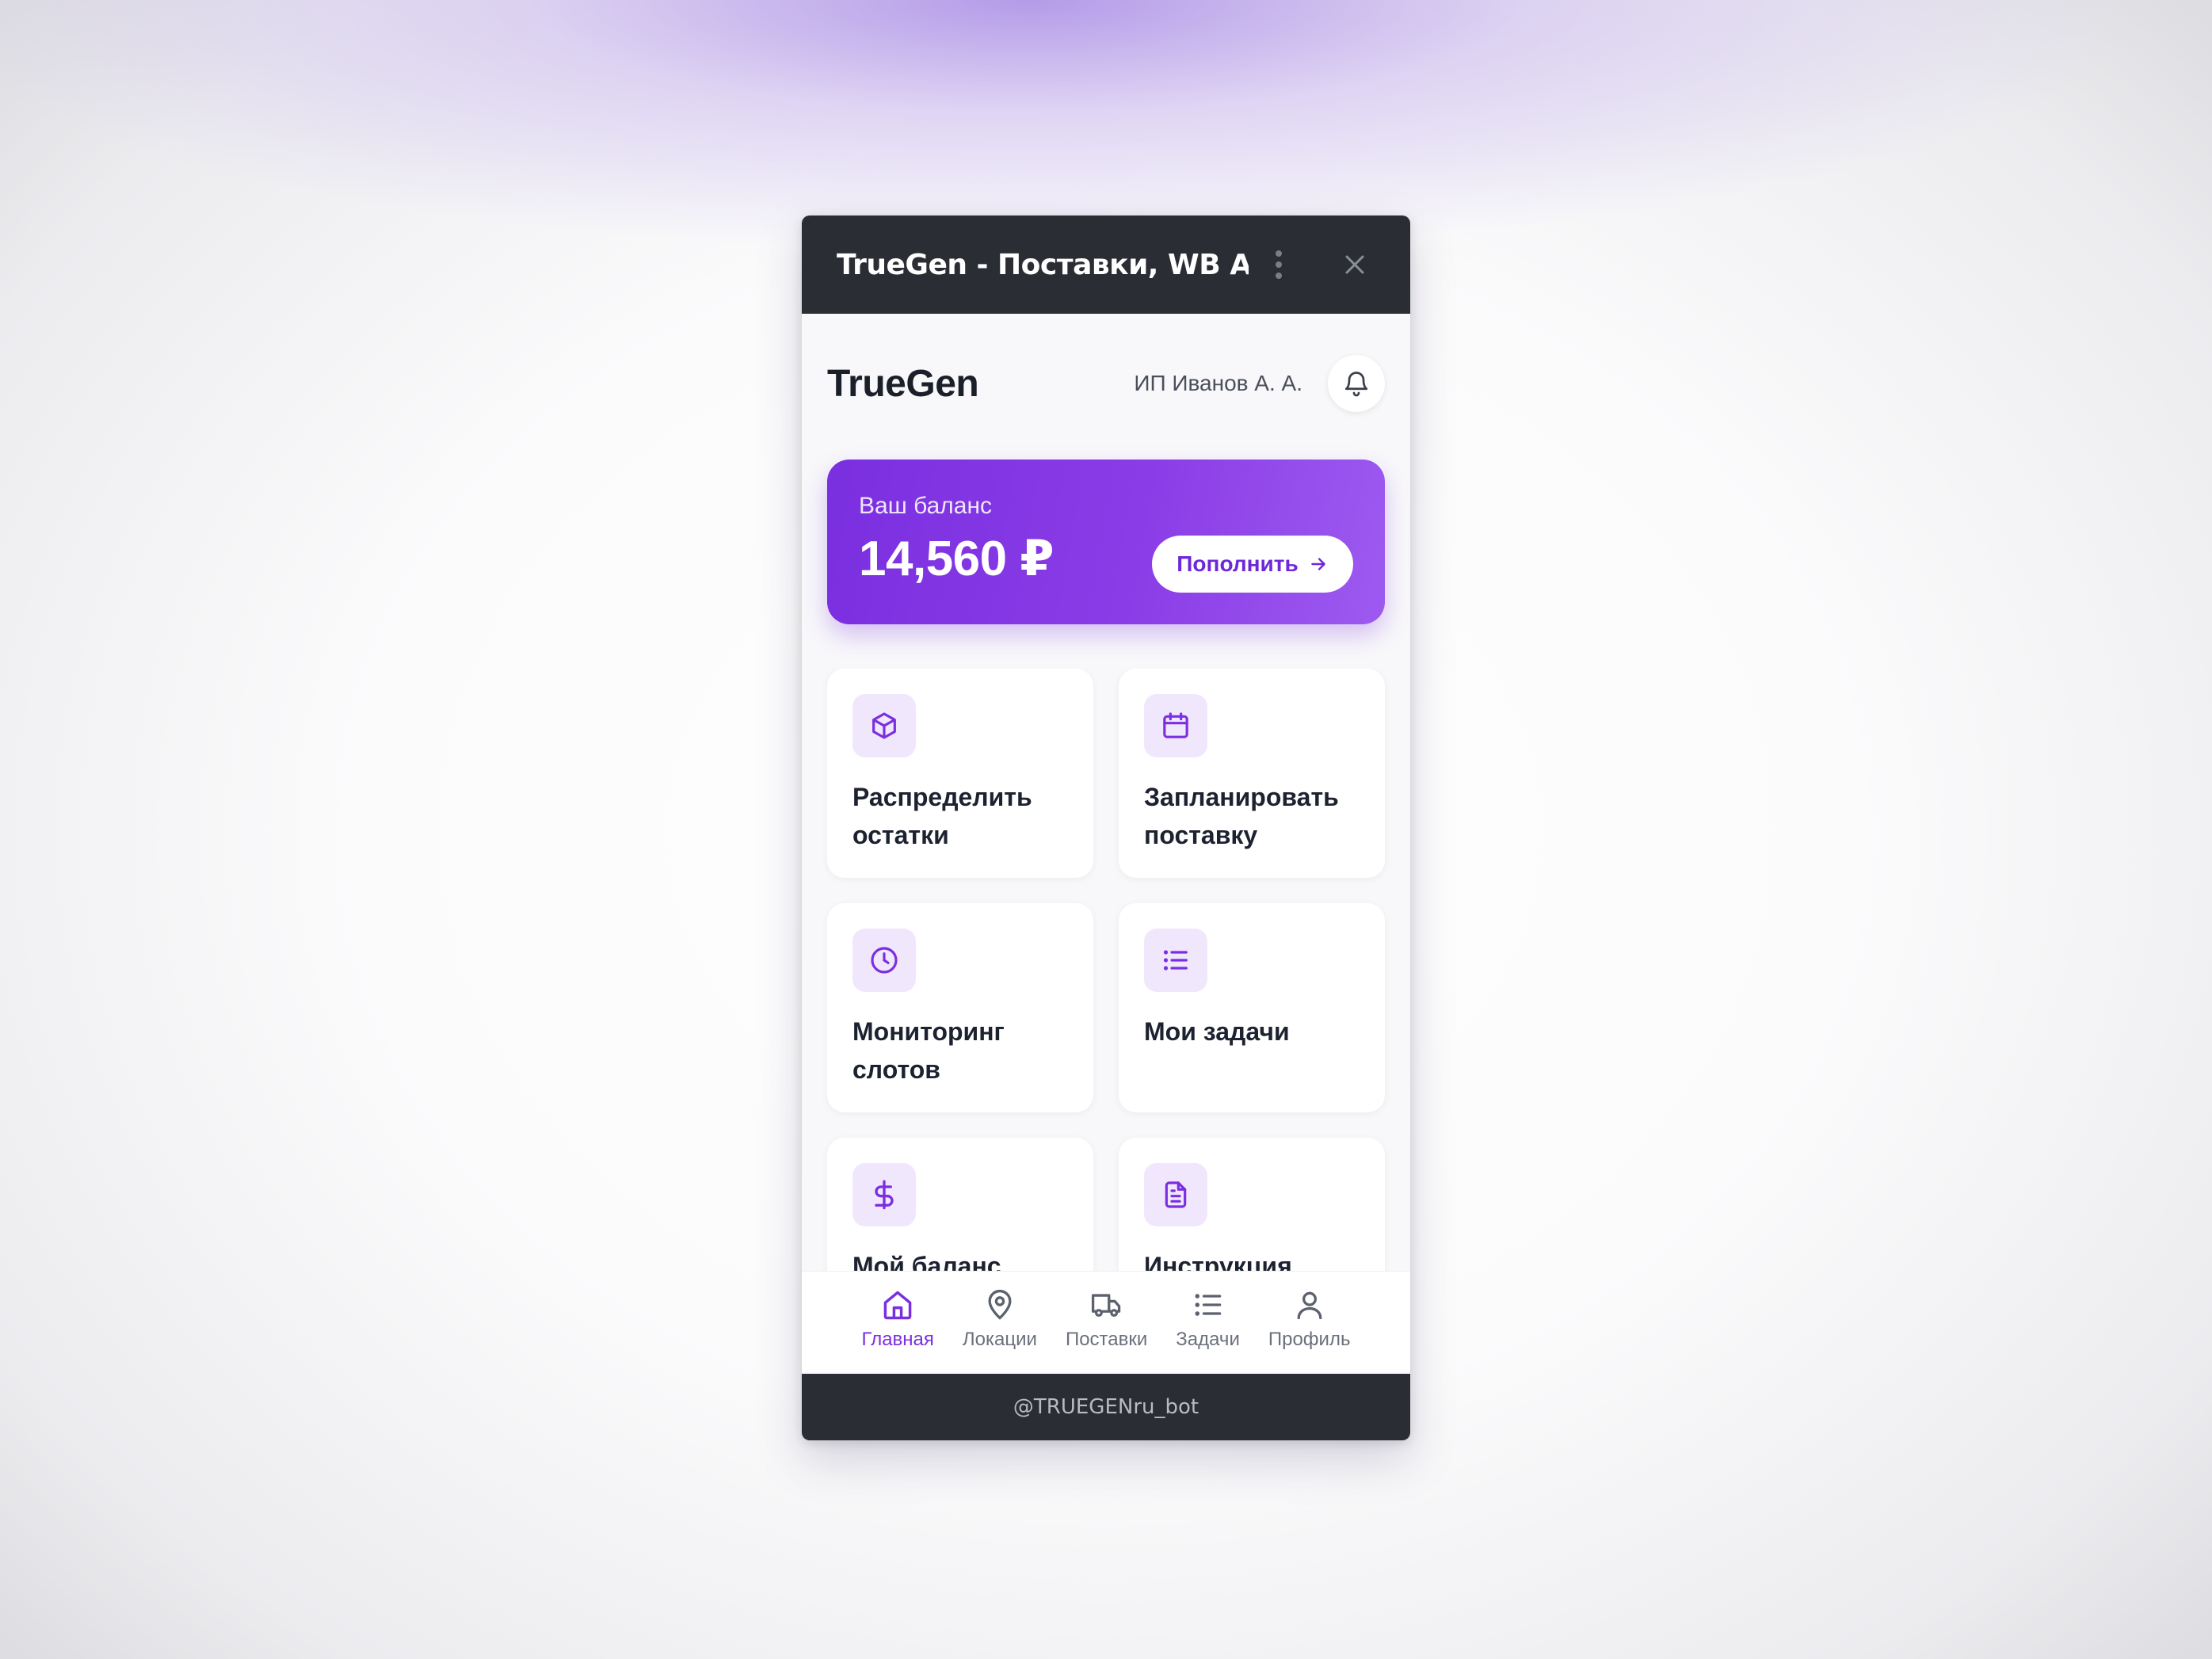 The image size is (2212, 1659). What do you see at coordinates (884, 1194) in the screenshot?
I see `dollar-icon` at bounding box center [884, 1194].